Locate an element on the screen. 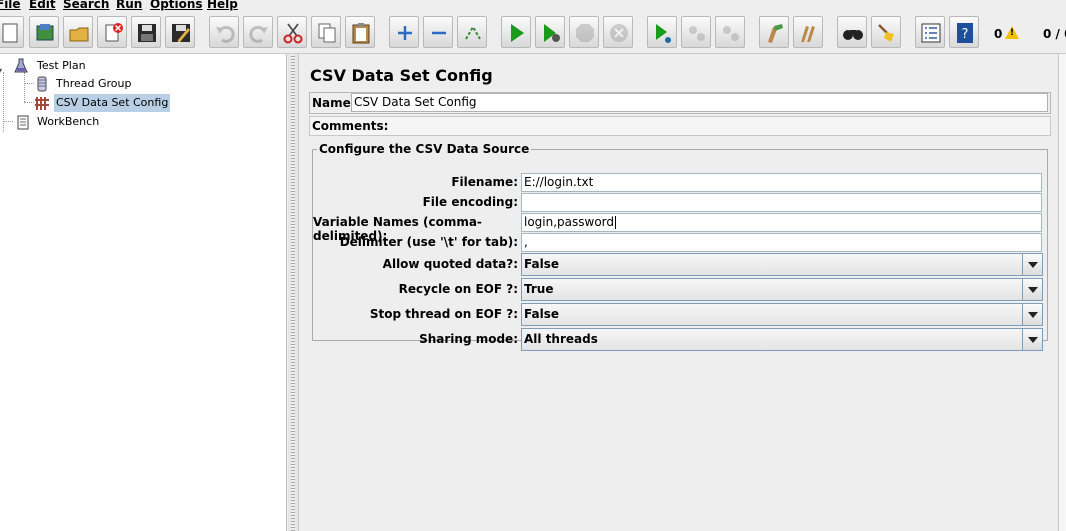 The image size is (1066, 531). name-row: Name: CSV Data Set Config is located at coordinates (680, 103).